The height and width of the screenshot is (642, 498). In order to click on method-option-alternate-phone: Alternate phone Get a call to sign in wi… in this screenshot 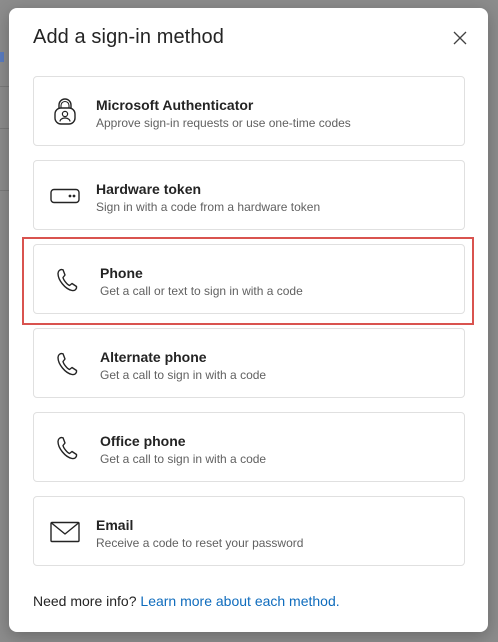, I will do `click(249, 363)`.